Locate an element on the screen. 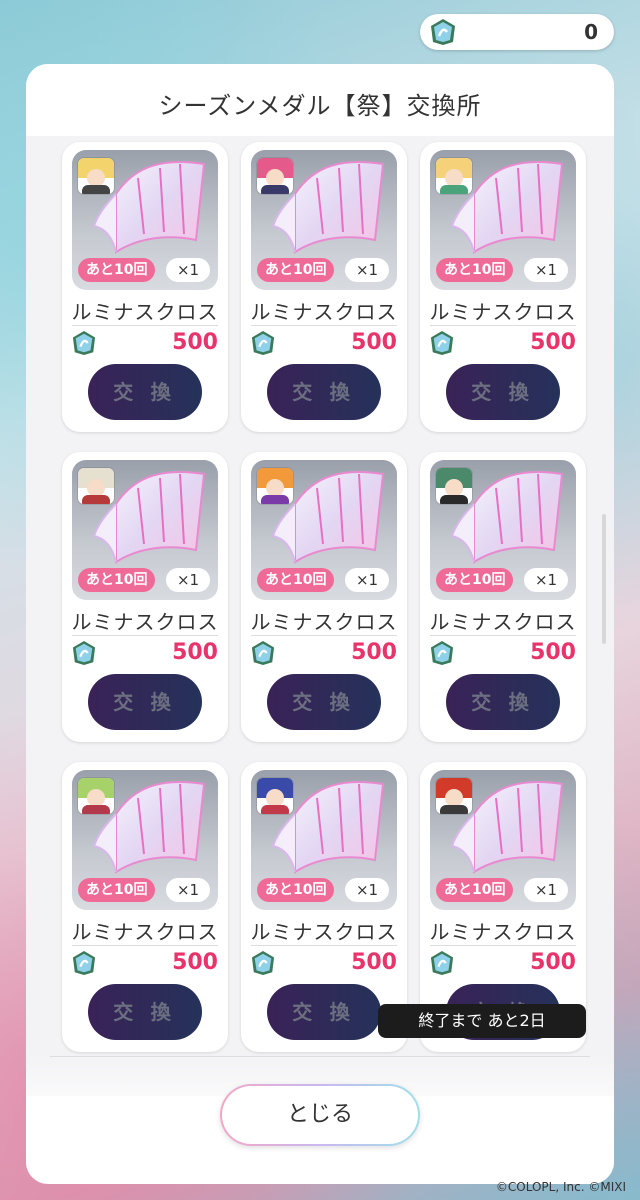 This screenshot has height=1200, width=640. panel-header: シーズンメダル【祭】交換所 is located at coordinates (320, 100).